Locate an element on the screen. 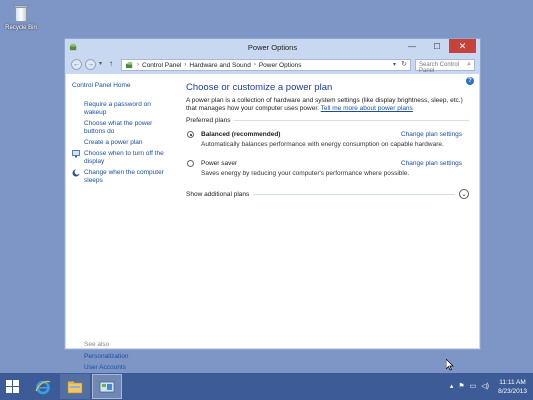  breadcrumb-hardware-and-sound: Hardware and Sound is located at coordinates (219, 65).